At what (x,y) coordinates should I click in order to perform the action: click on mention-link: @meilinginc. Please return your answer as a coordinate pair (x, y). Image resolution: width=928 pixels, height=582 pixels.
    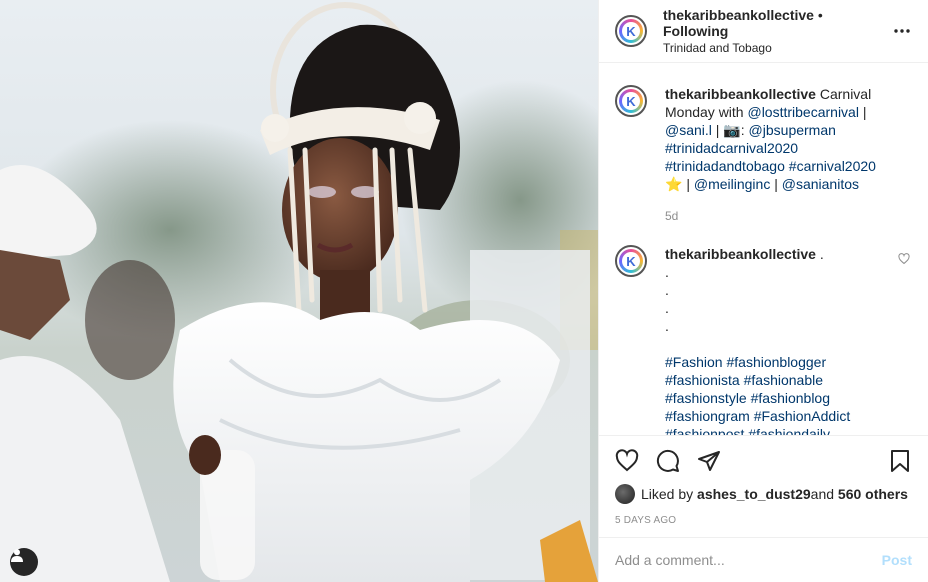
    Looking at the image, I should click on (732, 184).